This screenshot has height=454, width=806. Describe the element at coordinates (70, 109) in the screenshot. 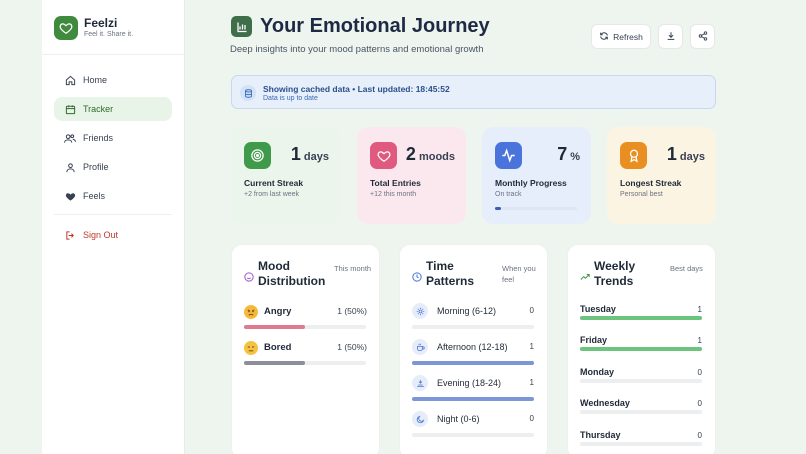

I see `calendar-icon` at that location.